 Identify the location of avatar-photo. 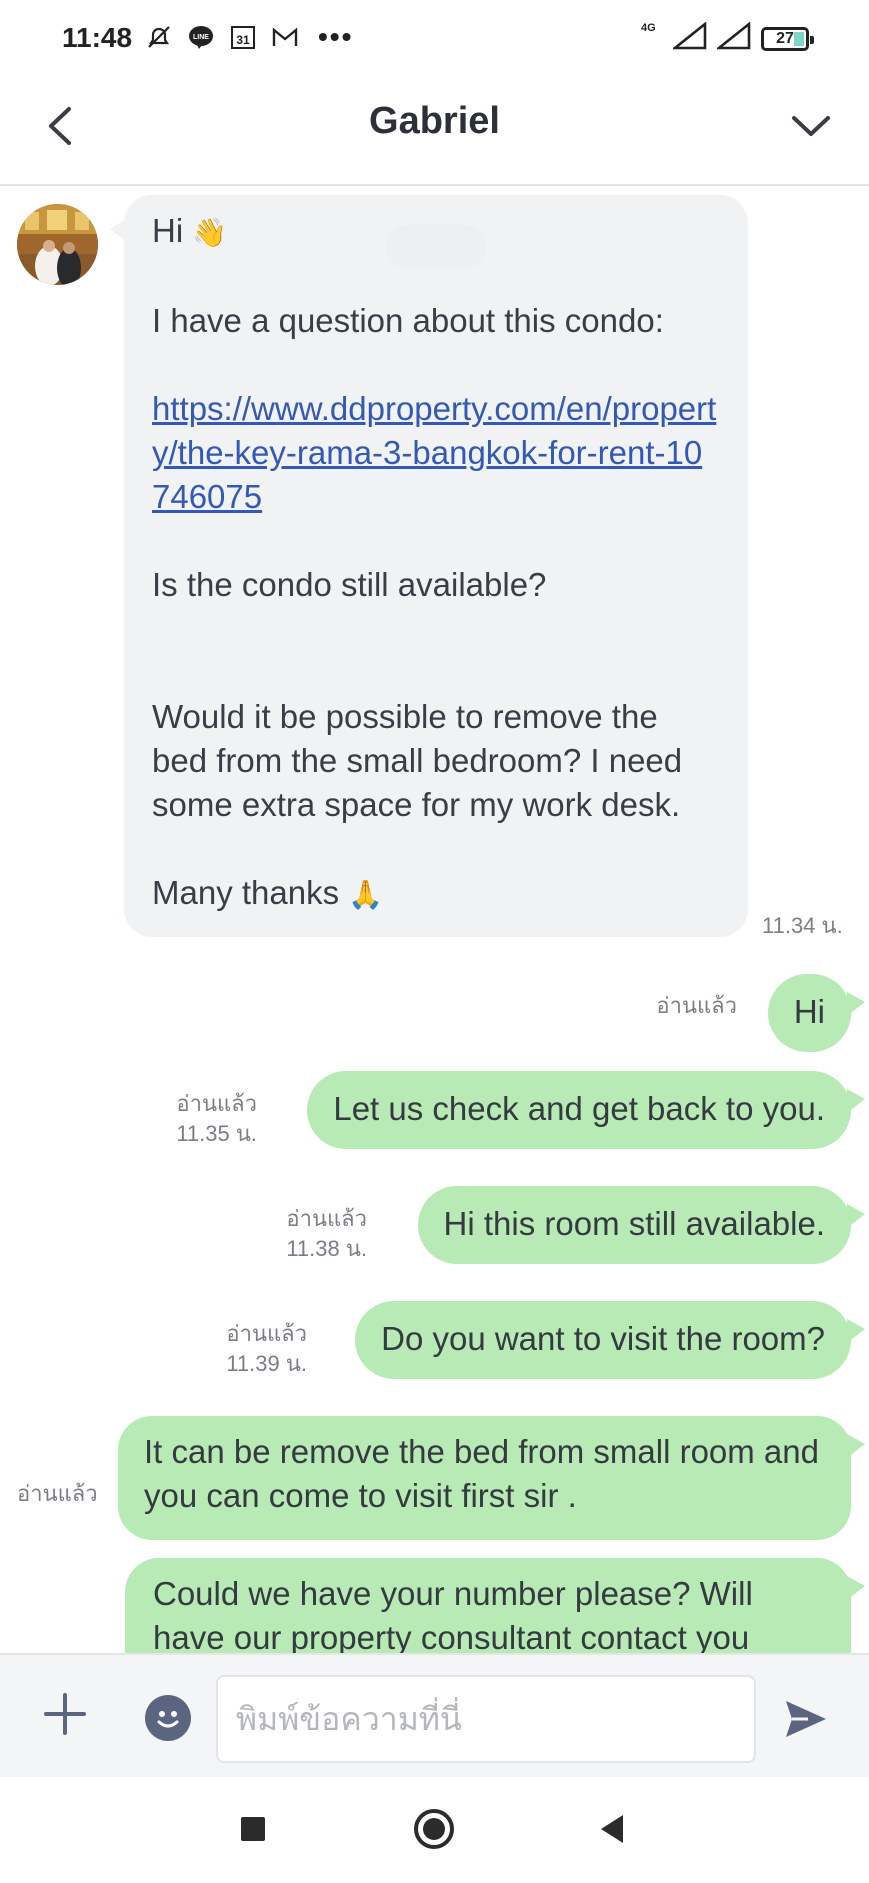
(57, 244).